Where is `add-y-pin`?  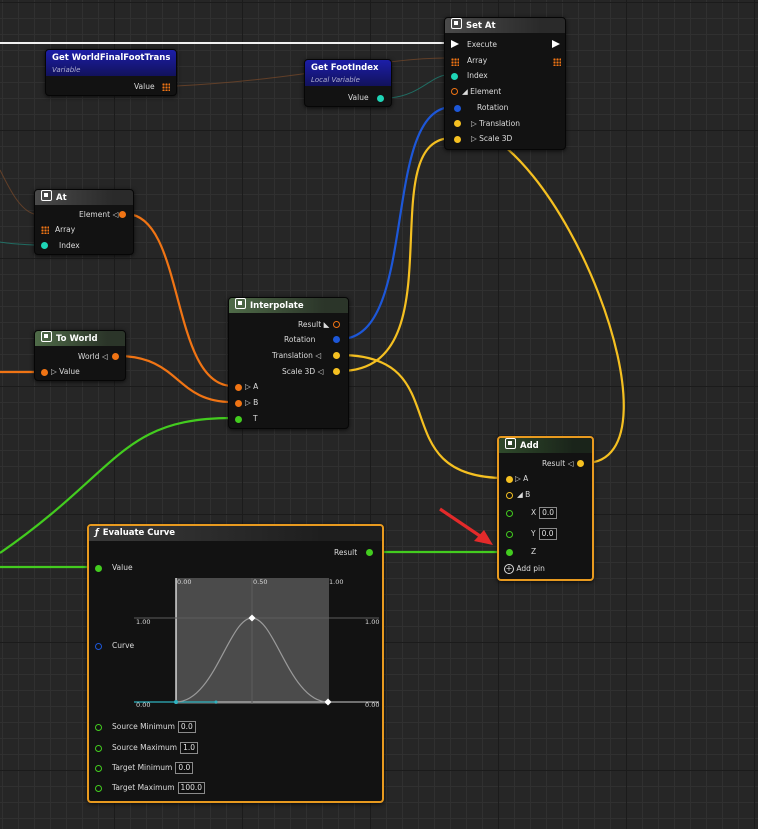
add-y-pin is located at coordinates (509, 534).